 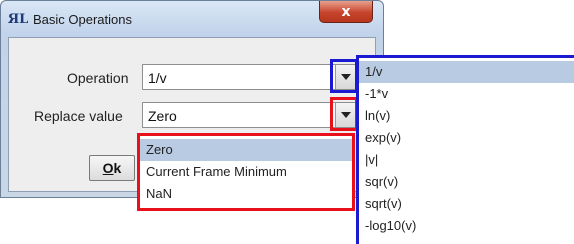 What do you see at coordinates (192, 19) in the screenshot?
I see `title-bar: ЯL Basic Operations x` at bounding box center [192, 19].